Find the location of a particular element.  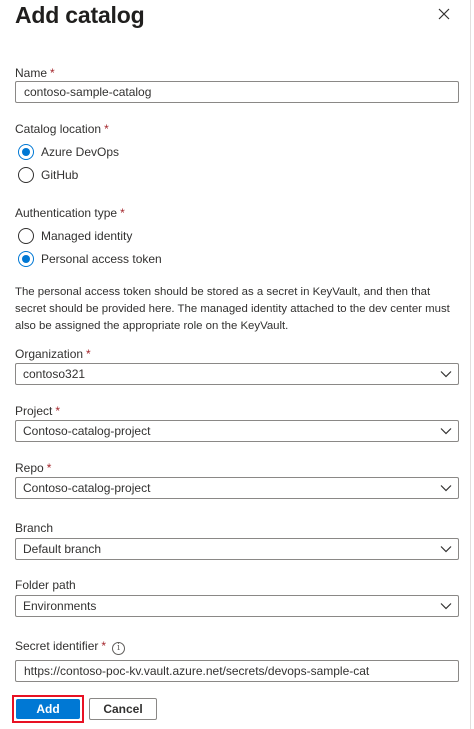

name-input is located at coordinates (237, 92).